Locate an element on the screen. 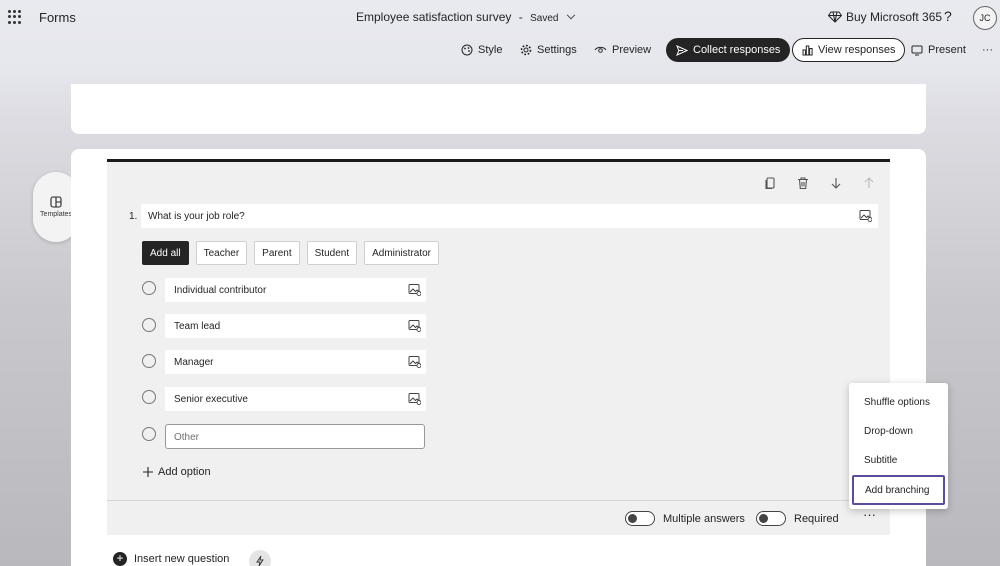  style-button: Style is located at coordinates (481, 50).